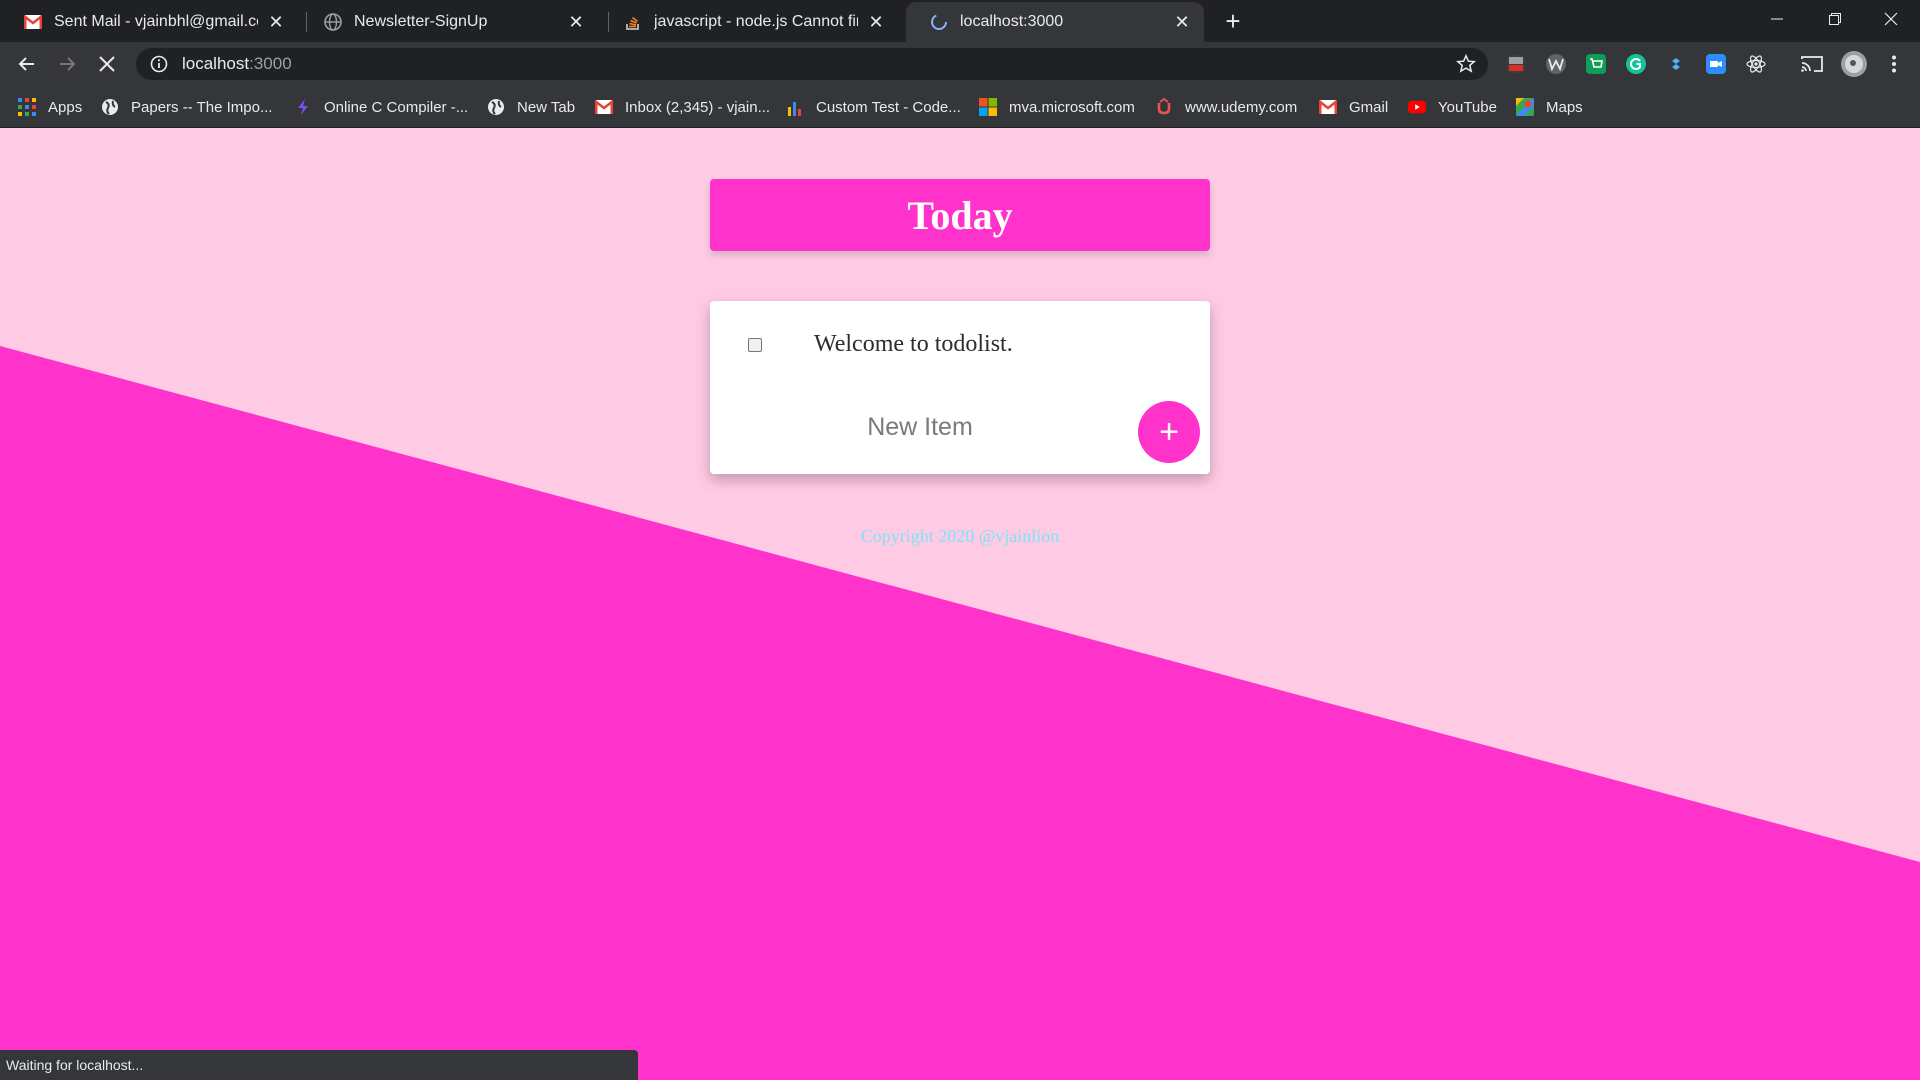 This screenshot has width=1920, height=1080. What do you see at coordinates (546, 107) in the screenshot?
I see `bookmark-label: New Tab` at bounding box center [546, 107].